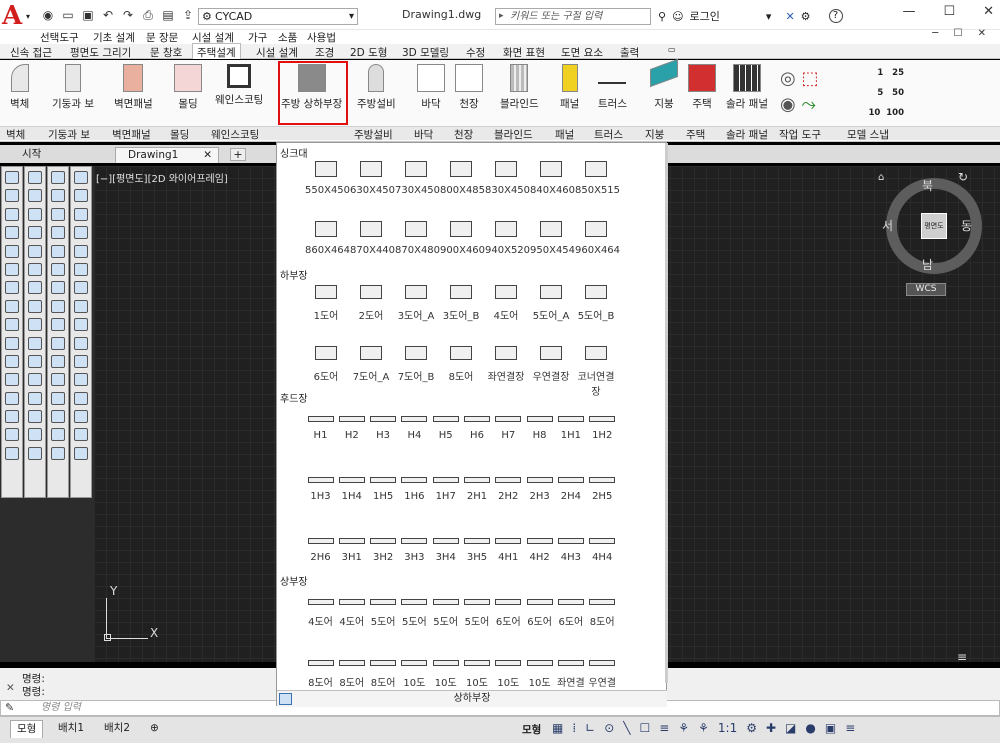  I want to click on gallery-item: 8도어, so click(351, 665).